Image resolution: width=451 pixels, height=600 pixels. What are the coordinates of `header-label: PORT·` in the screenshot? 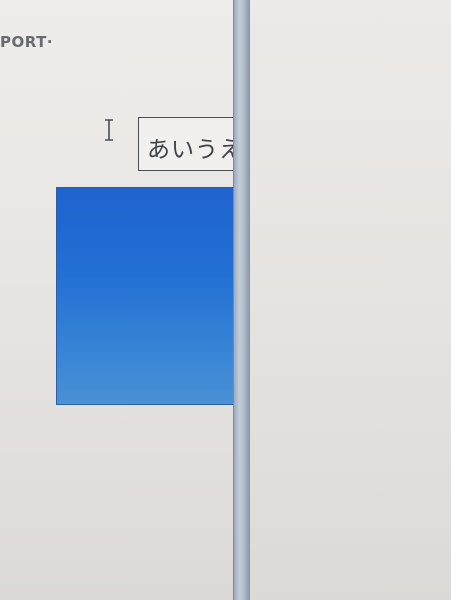 It's located at (27, 42).